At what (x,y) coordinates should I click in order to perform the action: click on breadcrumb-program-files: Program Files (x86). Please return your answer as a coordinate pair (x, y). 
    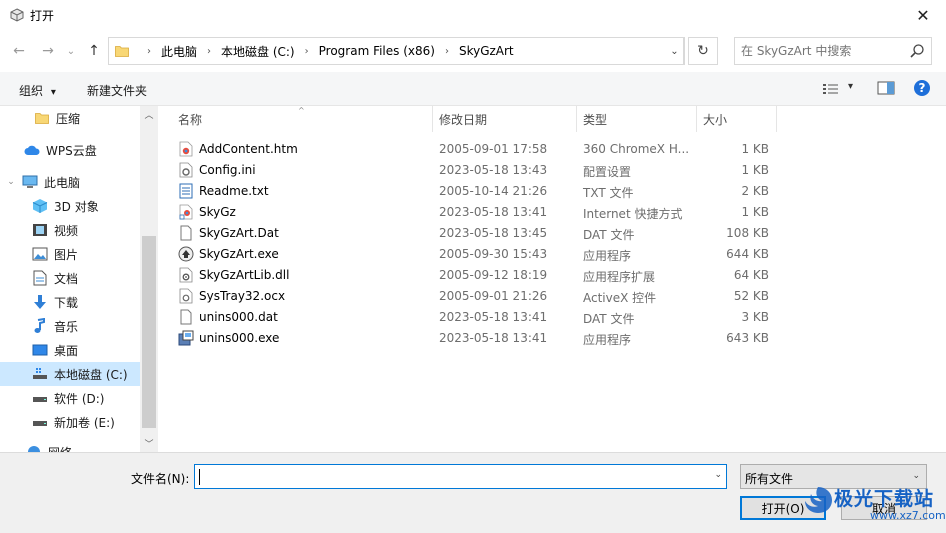
    Looking at the image, I should click on (377, 51).